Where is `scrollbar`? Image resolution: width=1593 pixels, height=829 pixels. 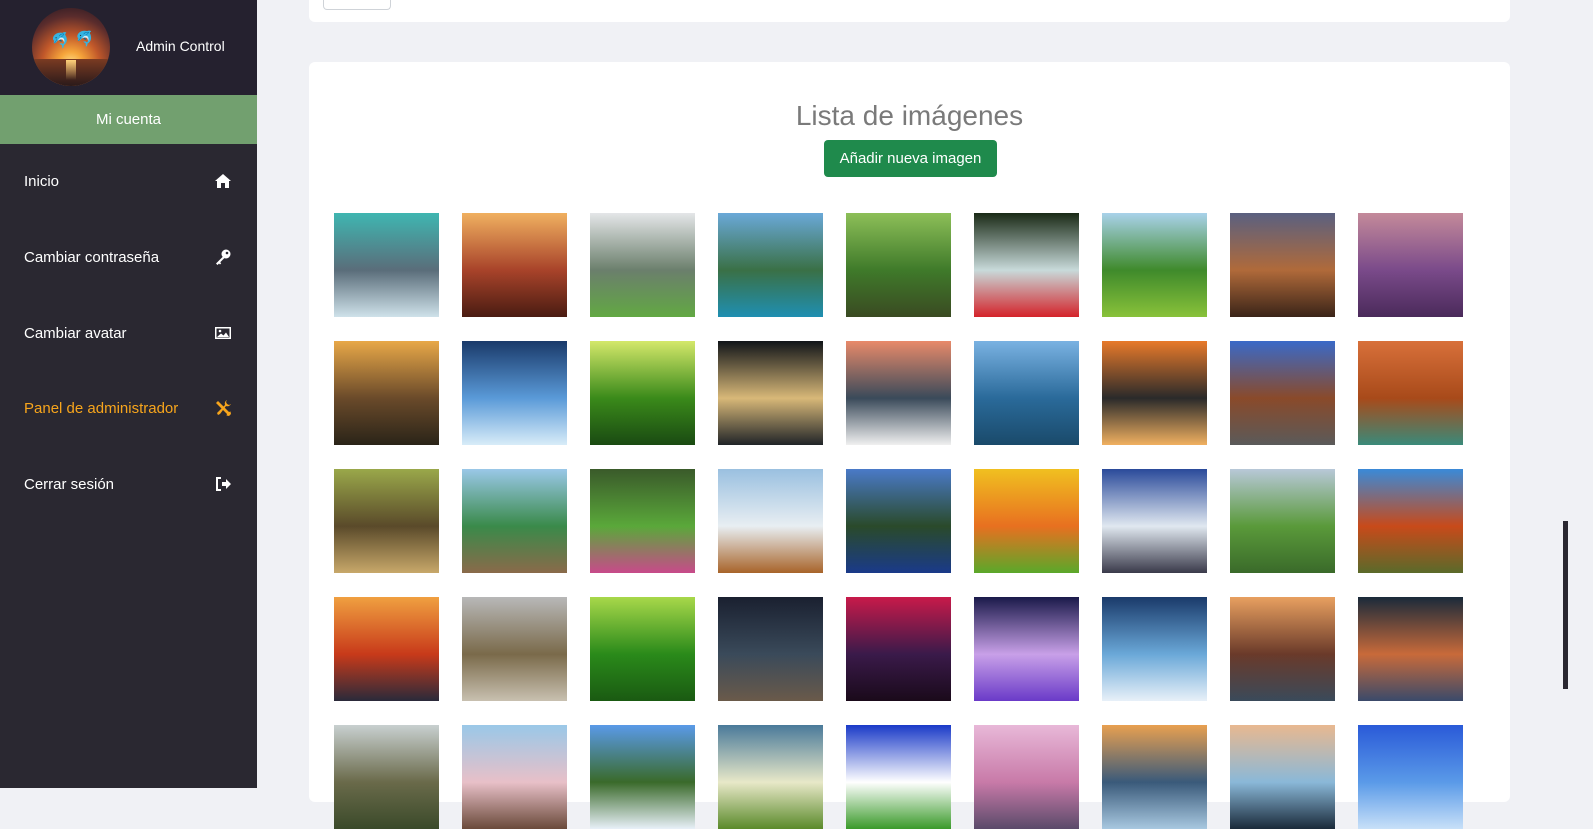
scrollbar is located at coordinates (1565, 605).